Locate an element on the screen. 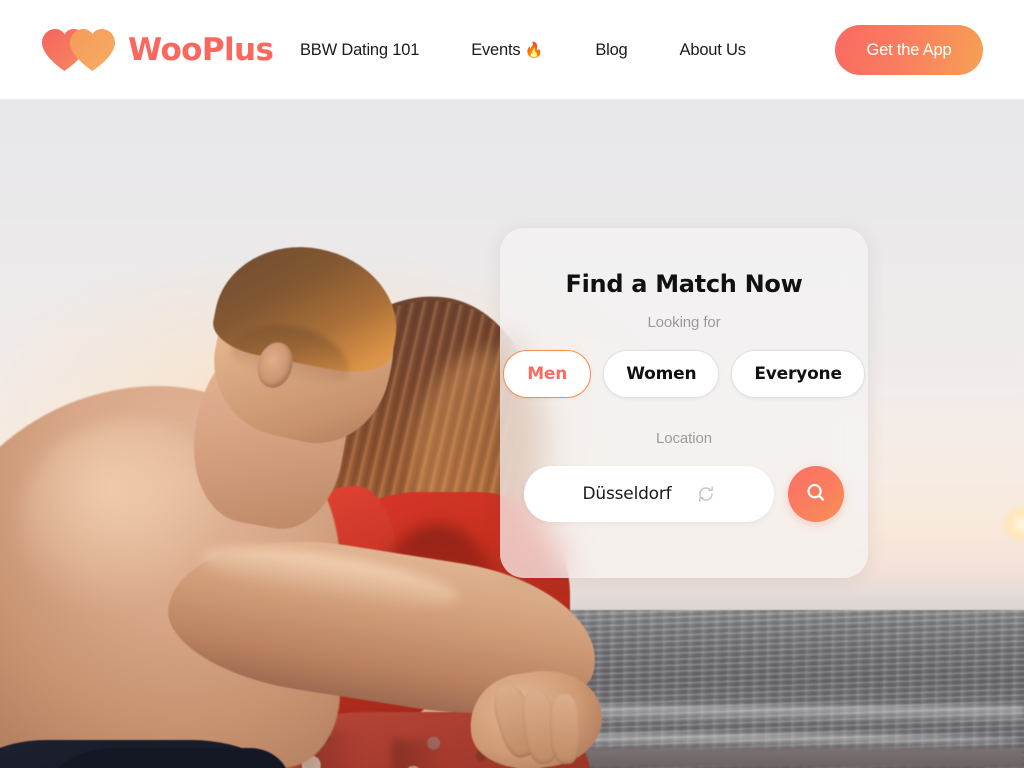 The width and height of the screenshot is (1024, 768). location-input: Düsseldorf is located at coordinates (649, 494).